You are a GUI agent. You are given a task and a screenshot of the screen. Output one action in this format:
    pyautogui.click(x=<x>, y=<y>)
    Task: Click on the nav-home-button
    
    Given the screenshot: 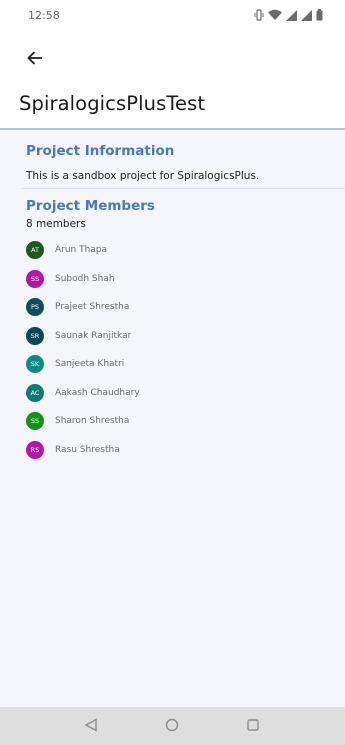 What is the action you would take?
    pyautogui.click(x=172, y=726)
    